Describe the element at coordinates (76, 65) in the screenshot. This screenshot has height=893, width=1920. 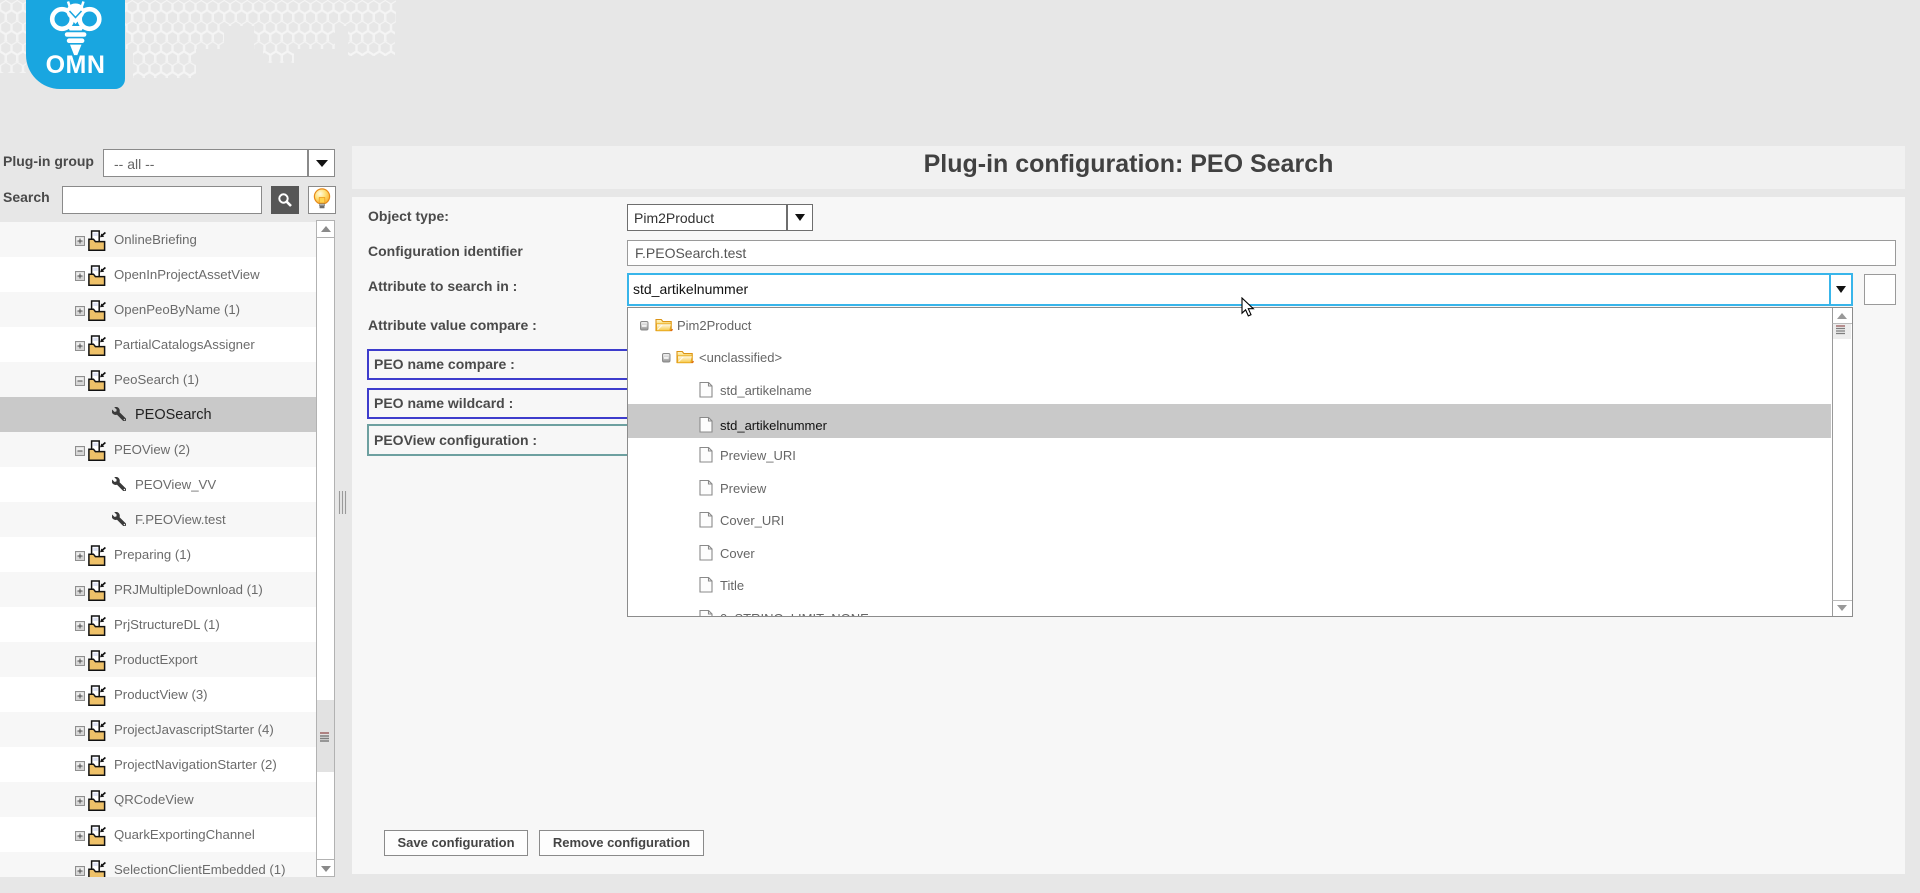
I see `svg-text: OMN` at that location.